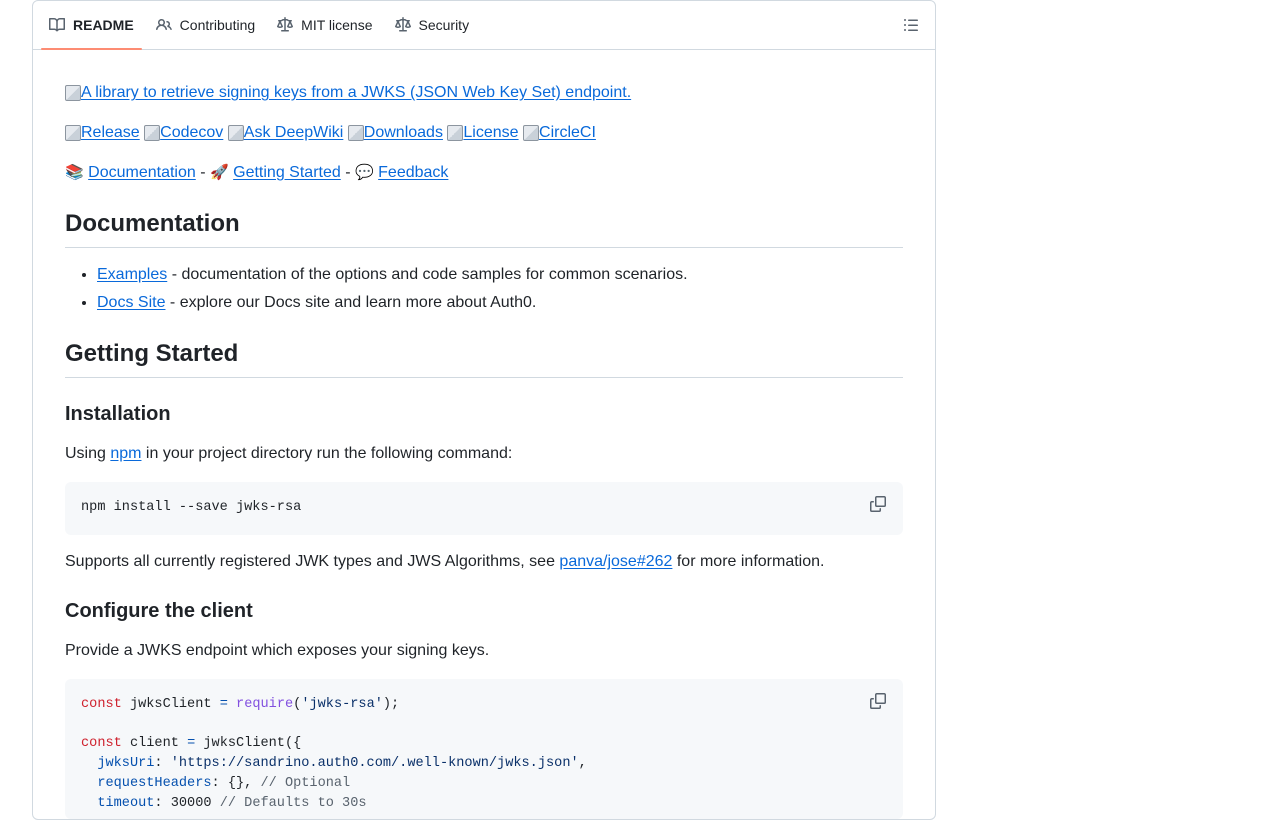  What do you see at coordinates (118, 803) in the screenshot?
I see `code-token: timeout` at bounding box center [118, 803].